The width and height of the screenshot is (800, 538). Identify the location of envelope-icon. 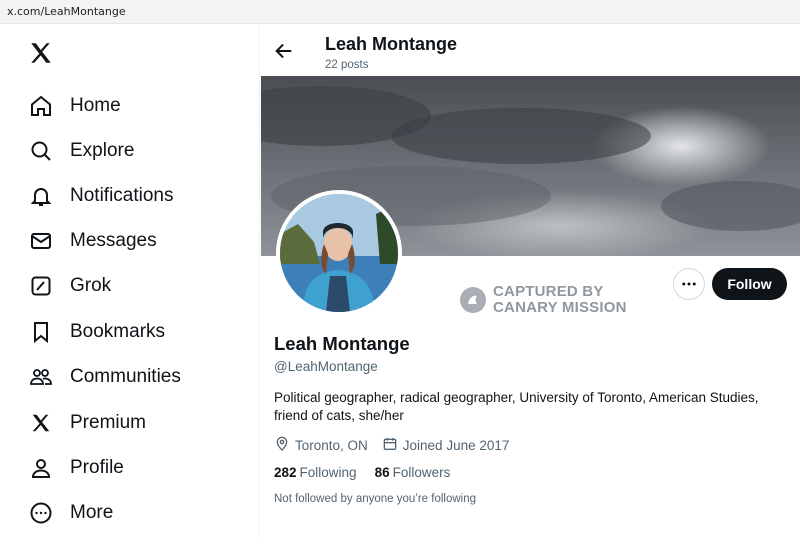
(41, 241).